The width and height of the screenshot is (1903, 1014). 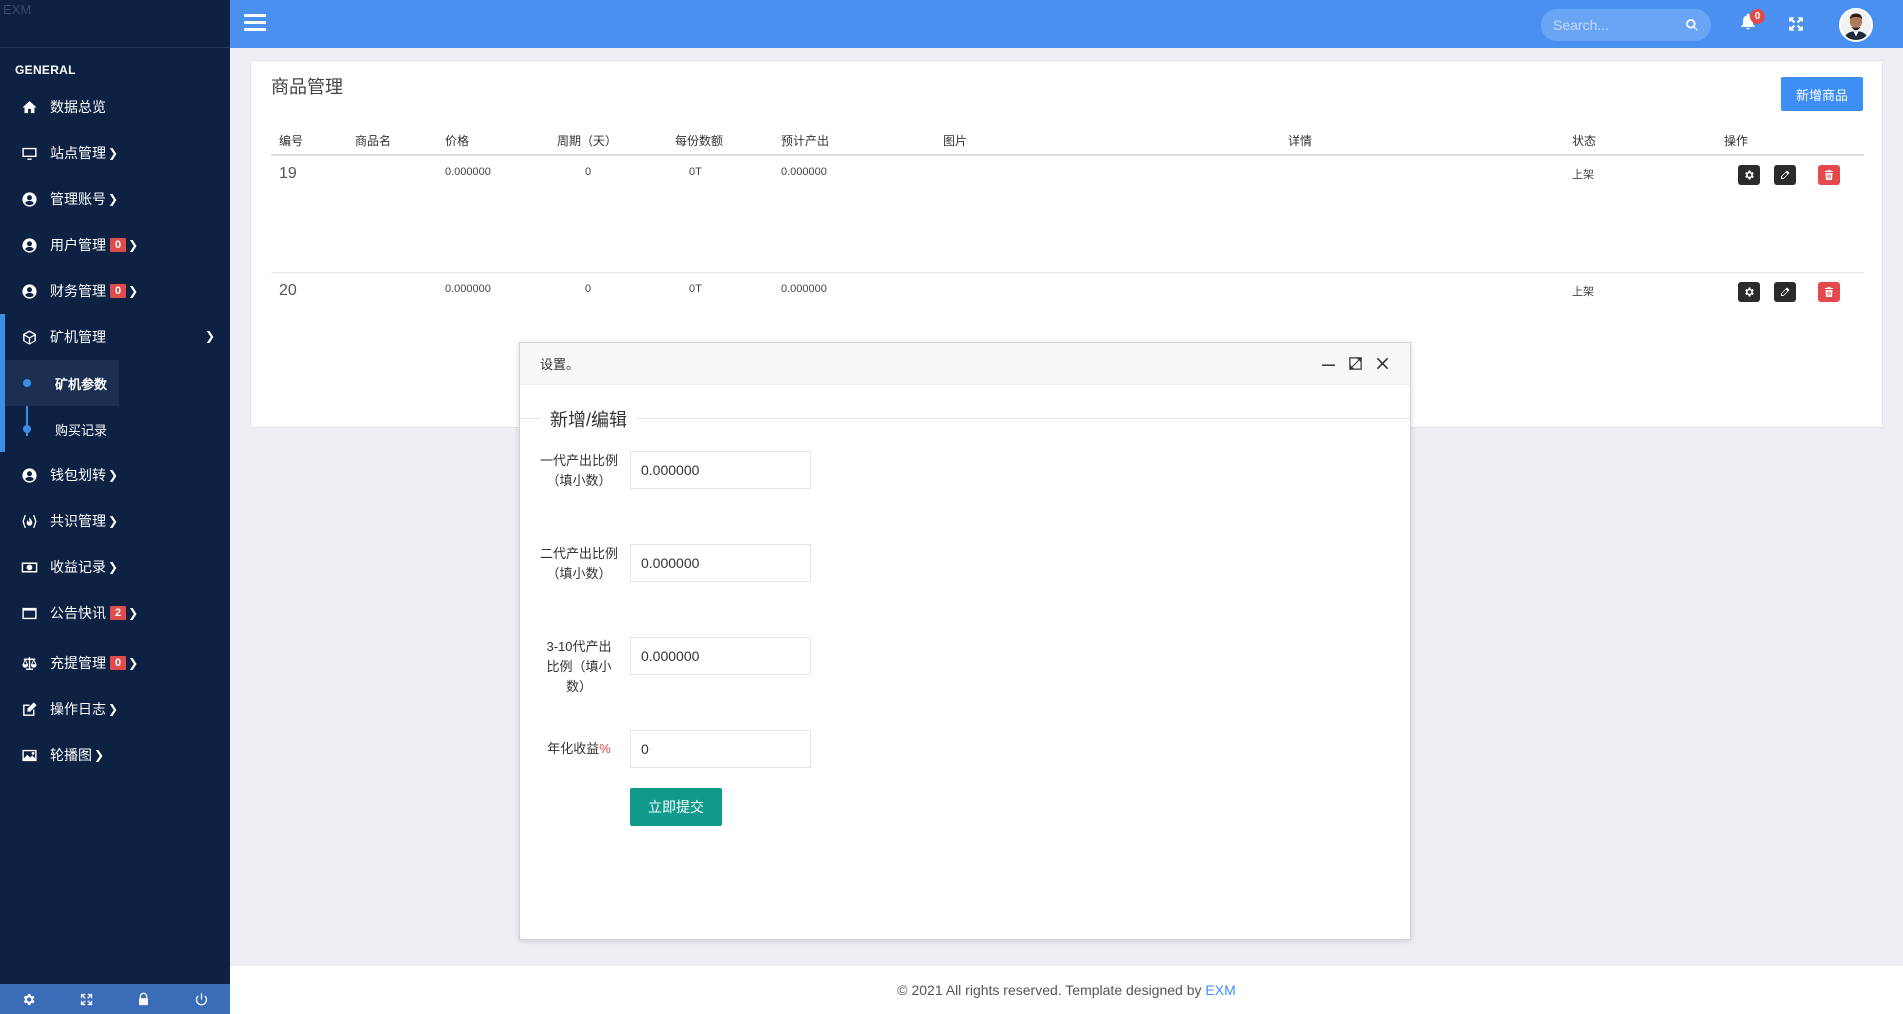 I want to click on sidebar-item-operation-log: 操作日志 ❯, so click(x=115, y=709).